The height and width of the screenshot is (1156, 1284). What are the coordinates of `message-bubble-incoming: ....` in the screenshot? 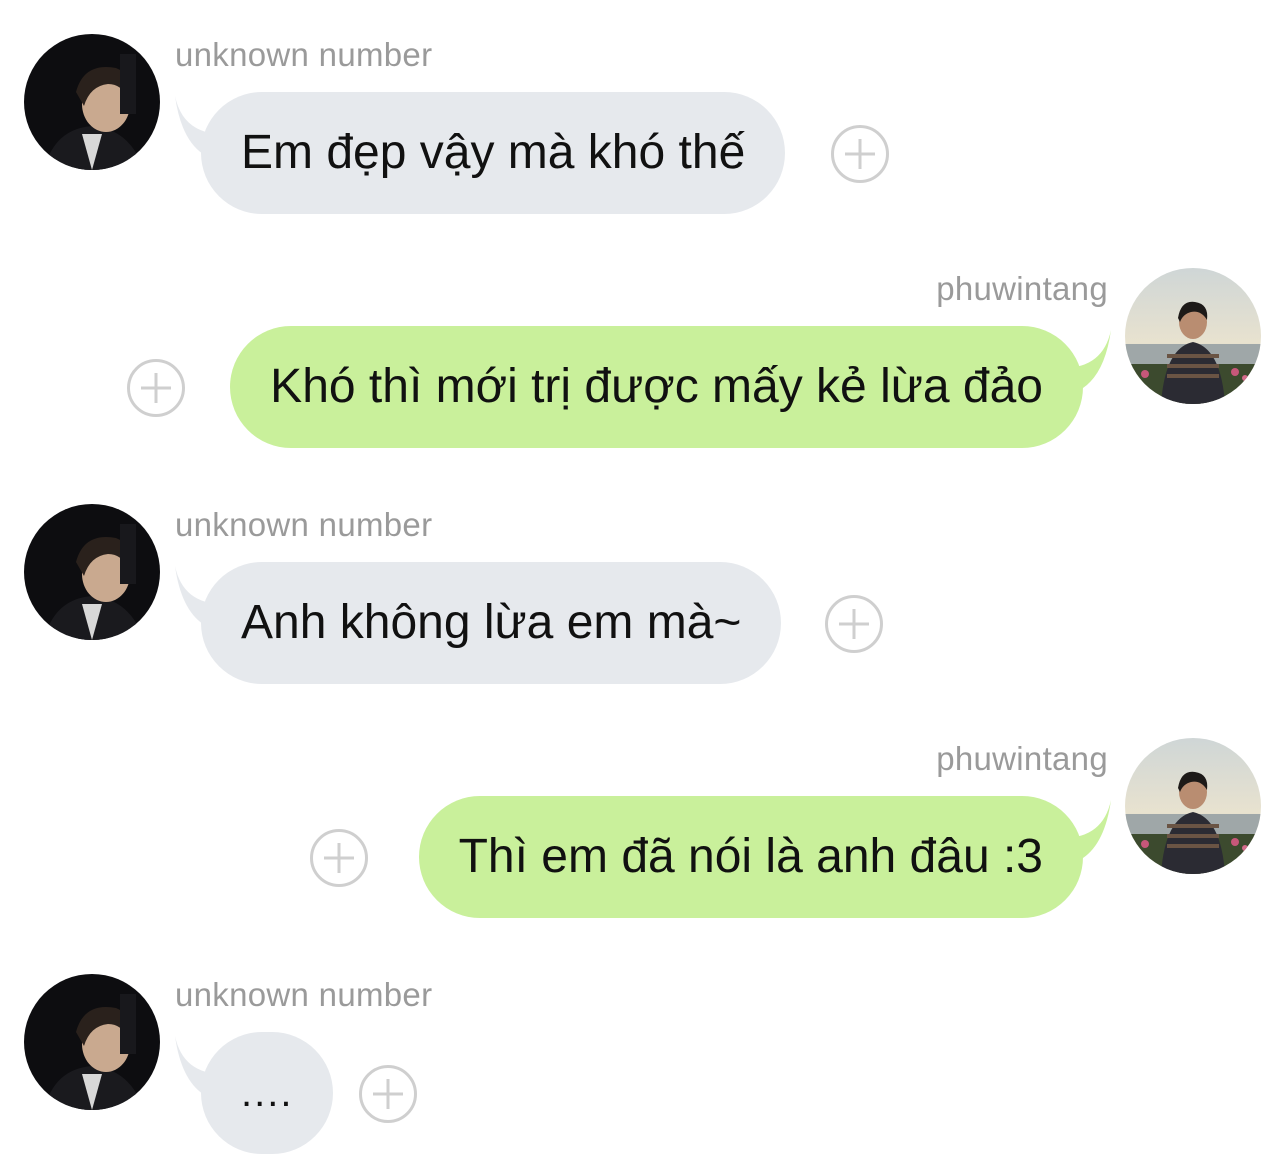 It's located at (267, 1093).